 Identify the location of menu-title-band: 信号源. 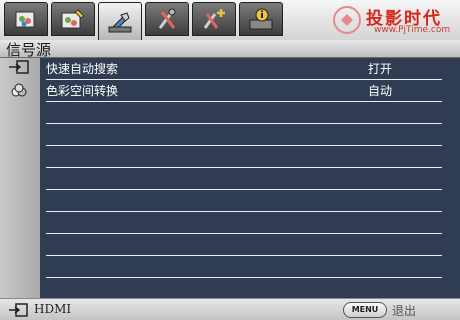
(230, 49).